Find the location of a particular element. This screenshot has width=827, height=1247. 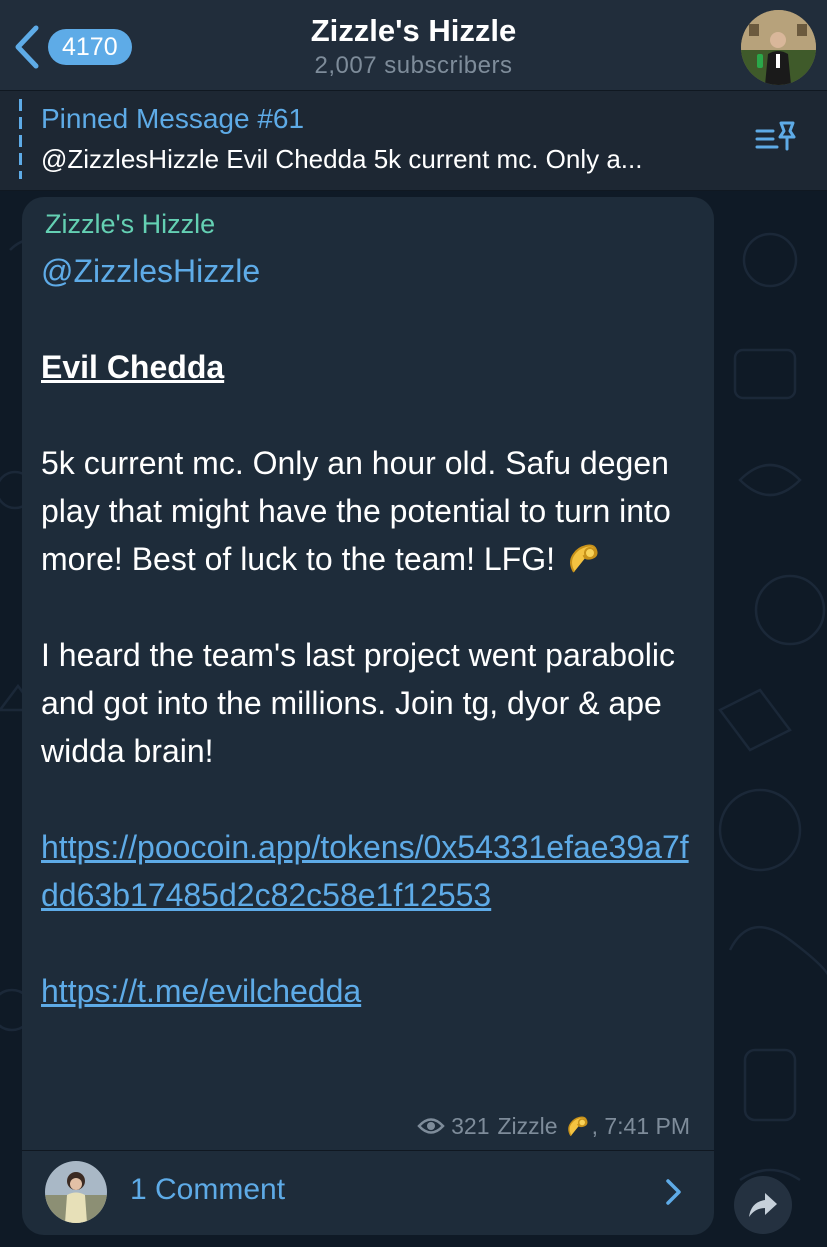

post-time: , 7:41 PM is located at coordinates (640, 1126).